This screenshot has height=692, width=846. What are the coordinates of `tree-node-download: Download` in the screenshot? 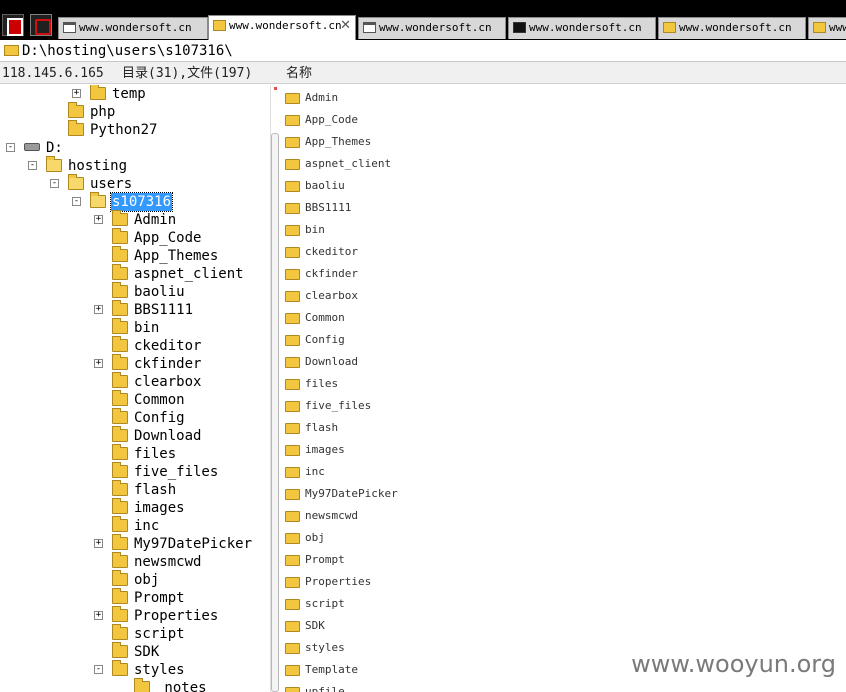 It's located at (135, 435).